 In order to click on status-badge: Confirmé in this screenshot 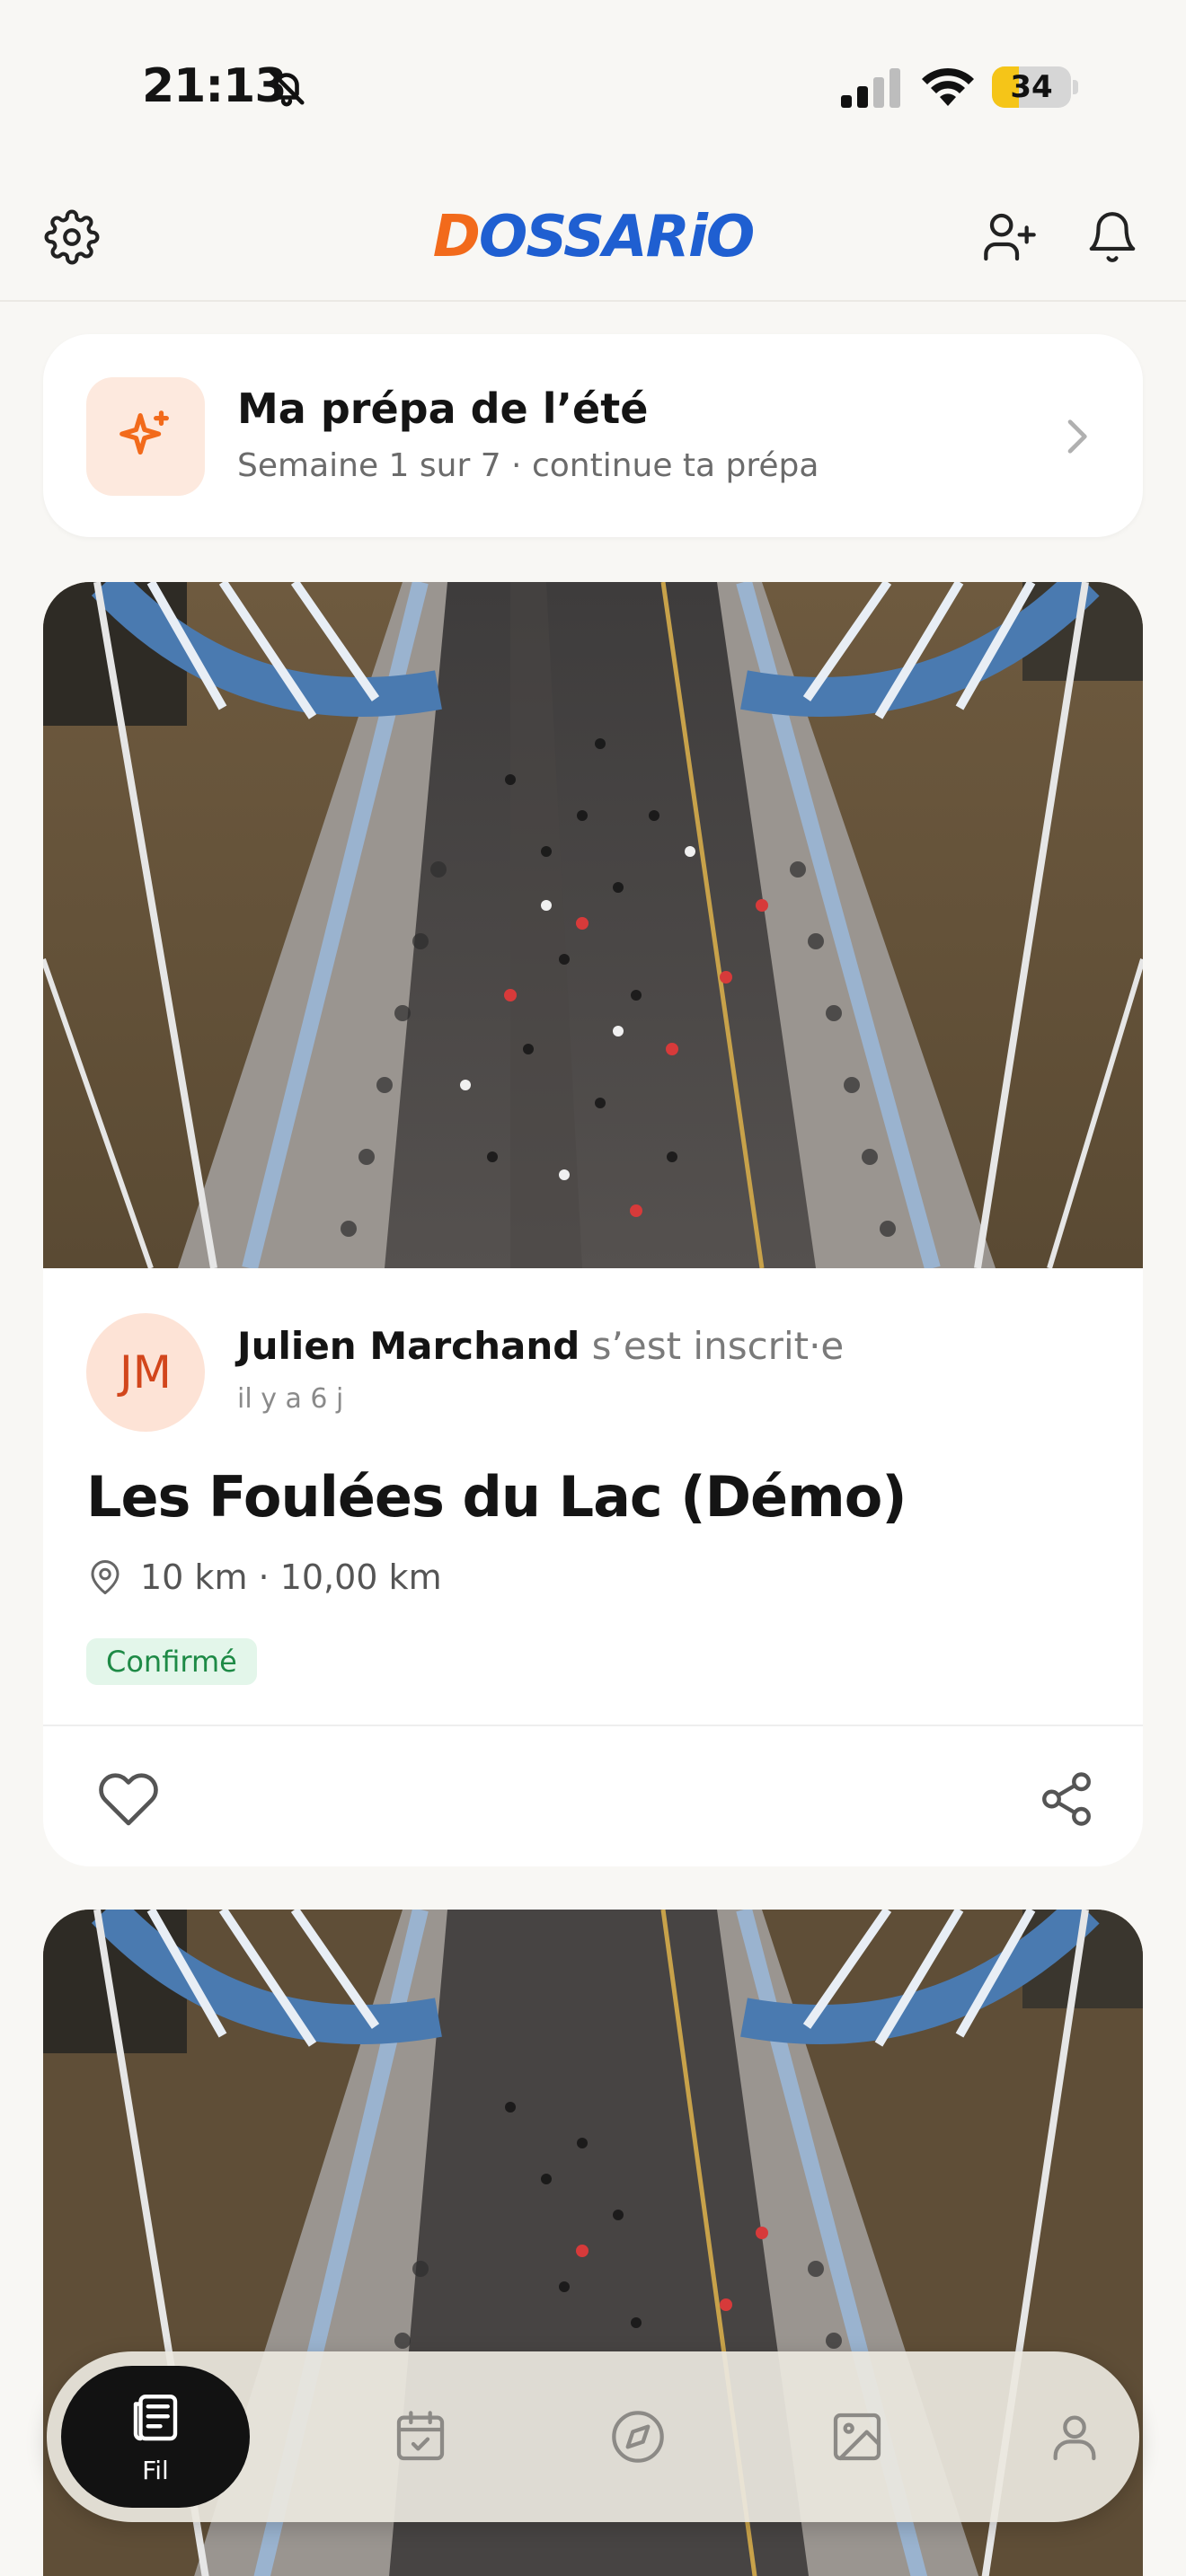, I will do `click(171, 1661)`.